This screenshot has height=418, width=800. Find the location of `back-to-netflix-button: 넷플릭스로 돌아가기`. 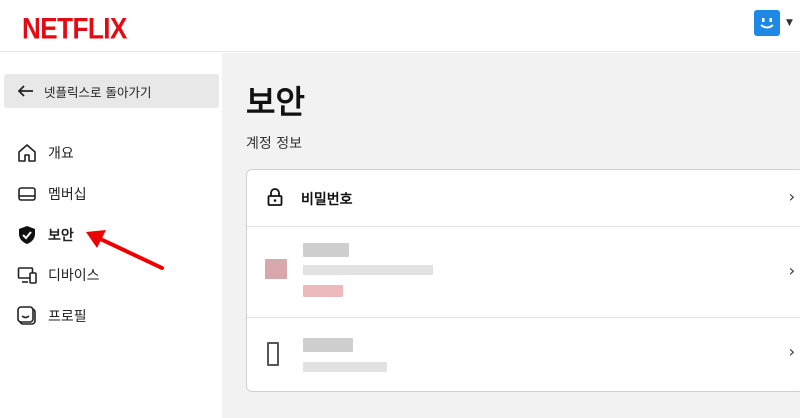

back-to-netflix-button: 넷플릭스로 돌아가기 is located at coordinates (111, 91).